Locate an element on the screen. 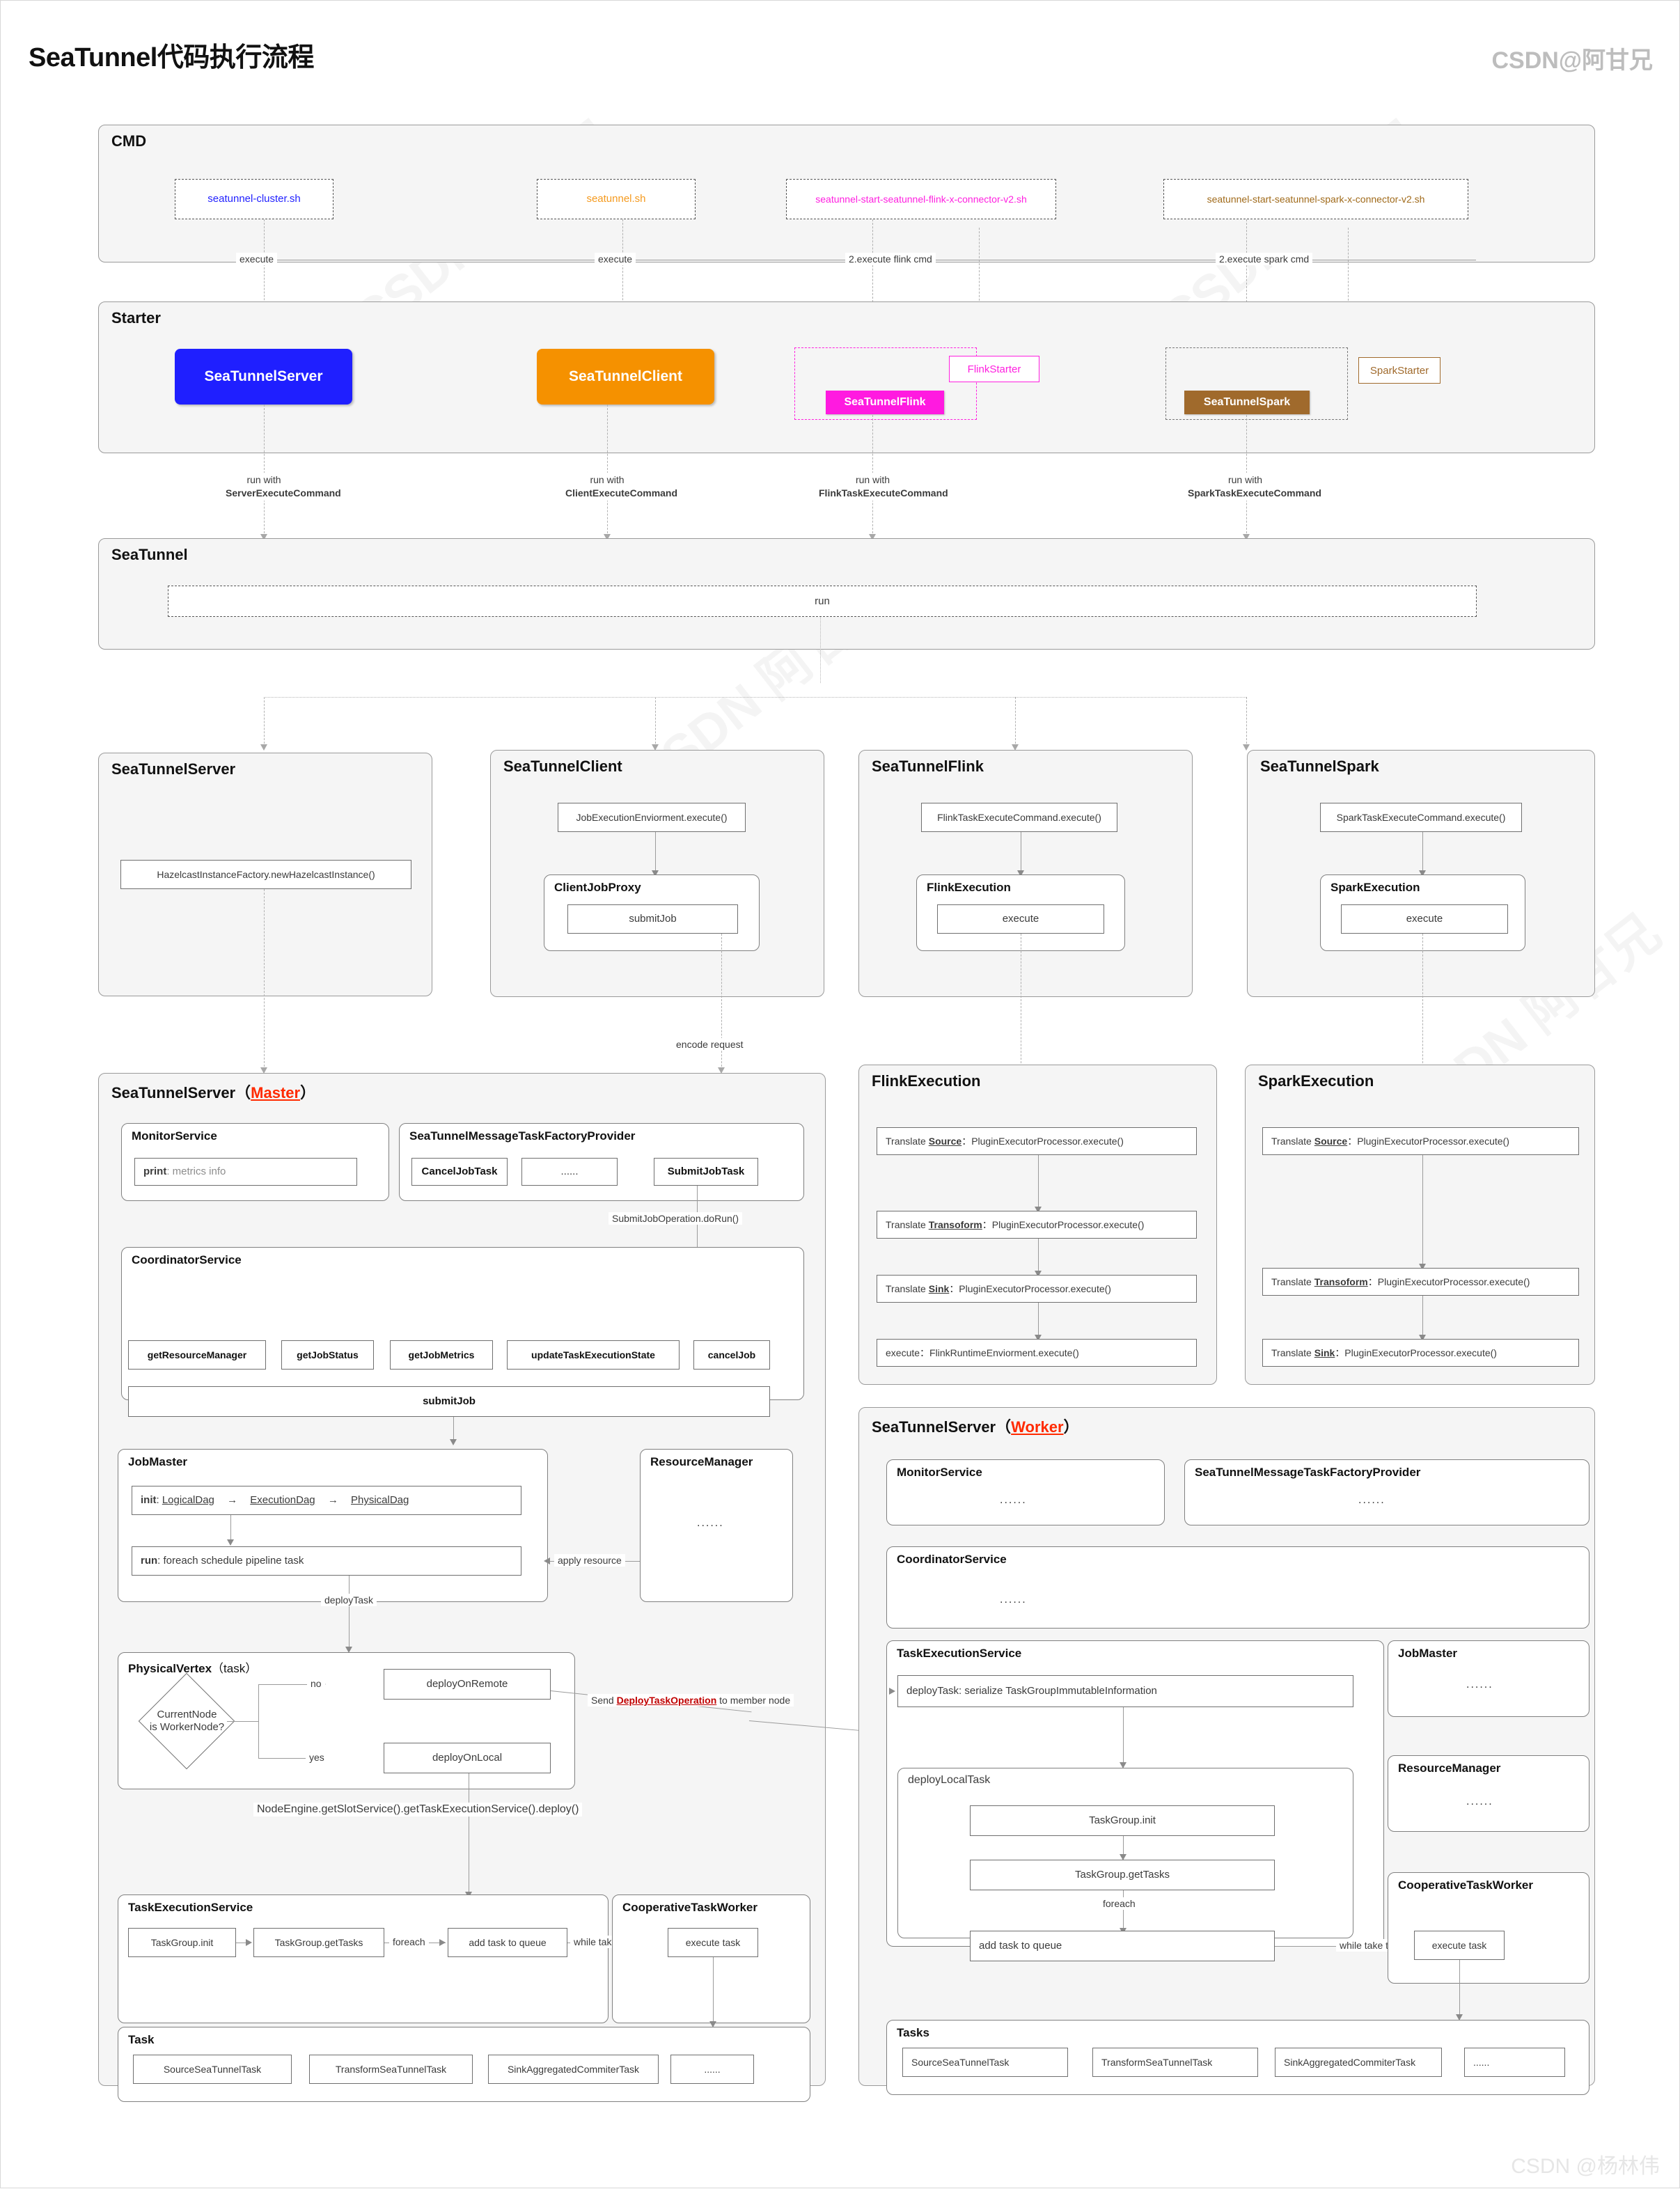  worker-sink-aggregated-commiter-task-box: SinkAggregatedCommiterTask is located at coordinates (1359, 2062).